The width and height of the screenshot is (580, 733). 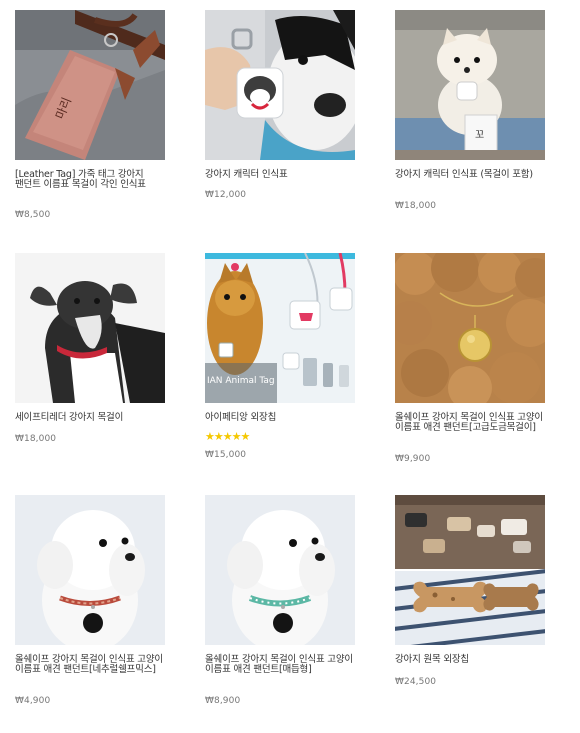 What do you see at coordinates (479, 135) in the screenshot?
I see `svg-text: 꼬` at bounding box center [479, 135].